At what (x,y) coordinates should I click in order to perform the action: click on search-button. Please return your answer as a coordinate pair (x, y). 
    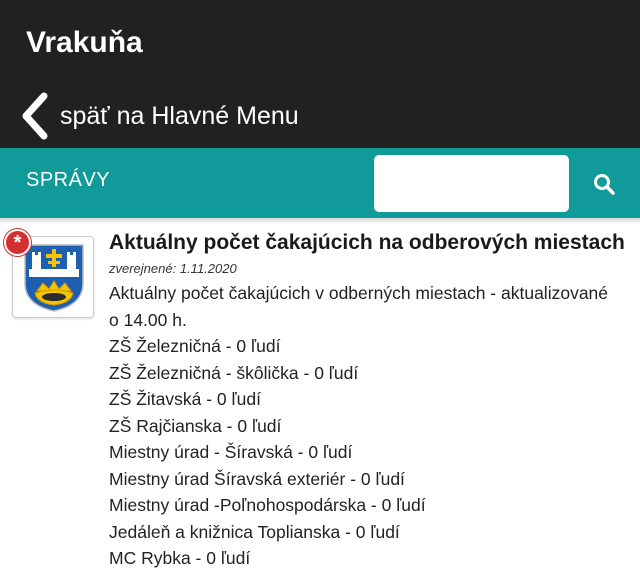
    Looking at the image, I should click on (604, 184).